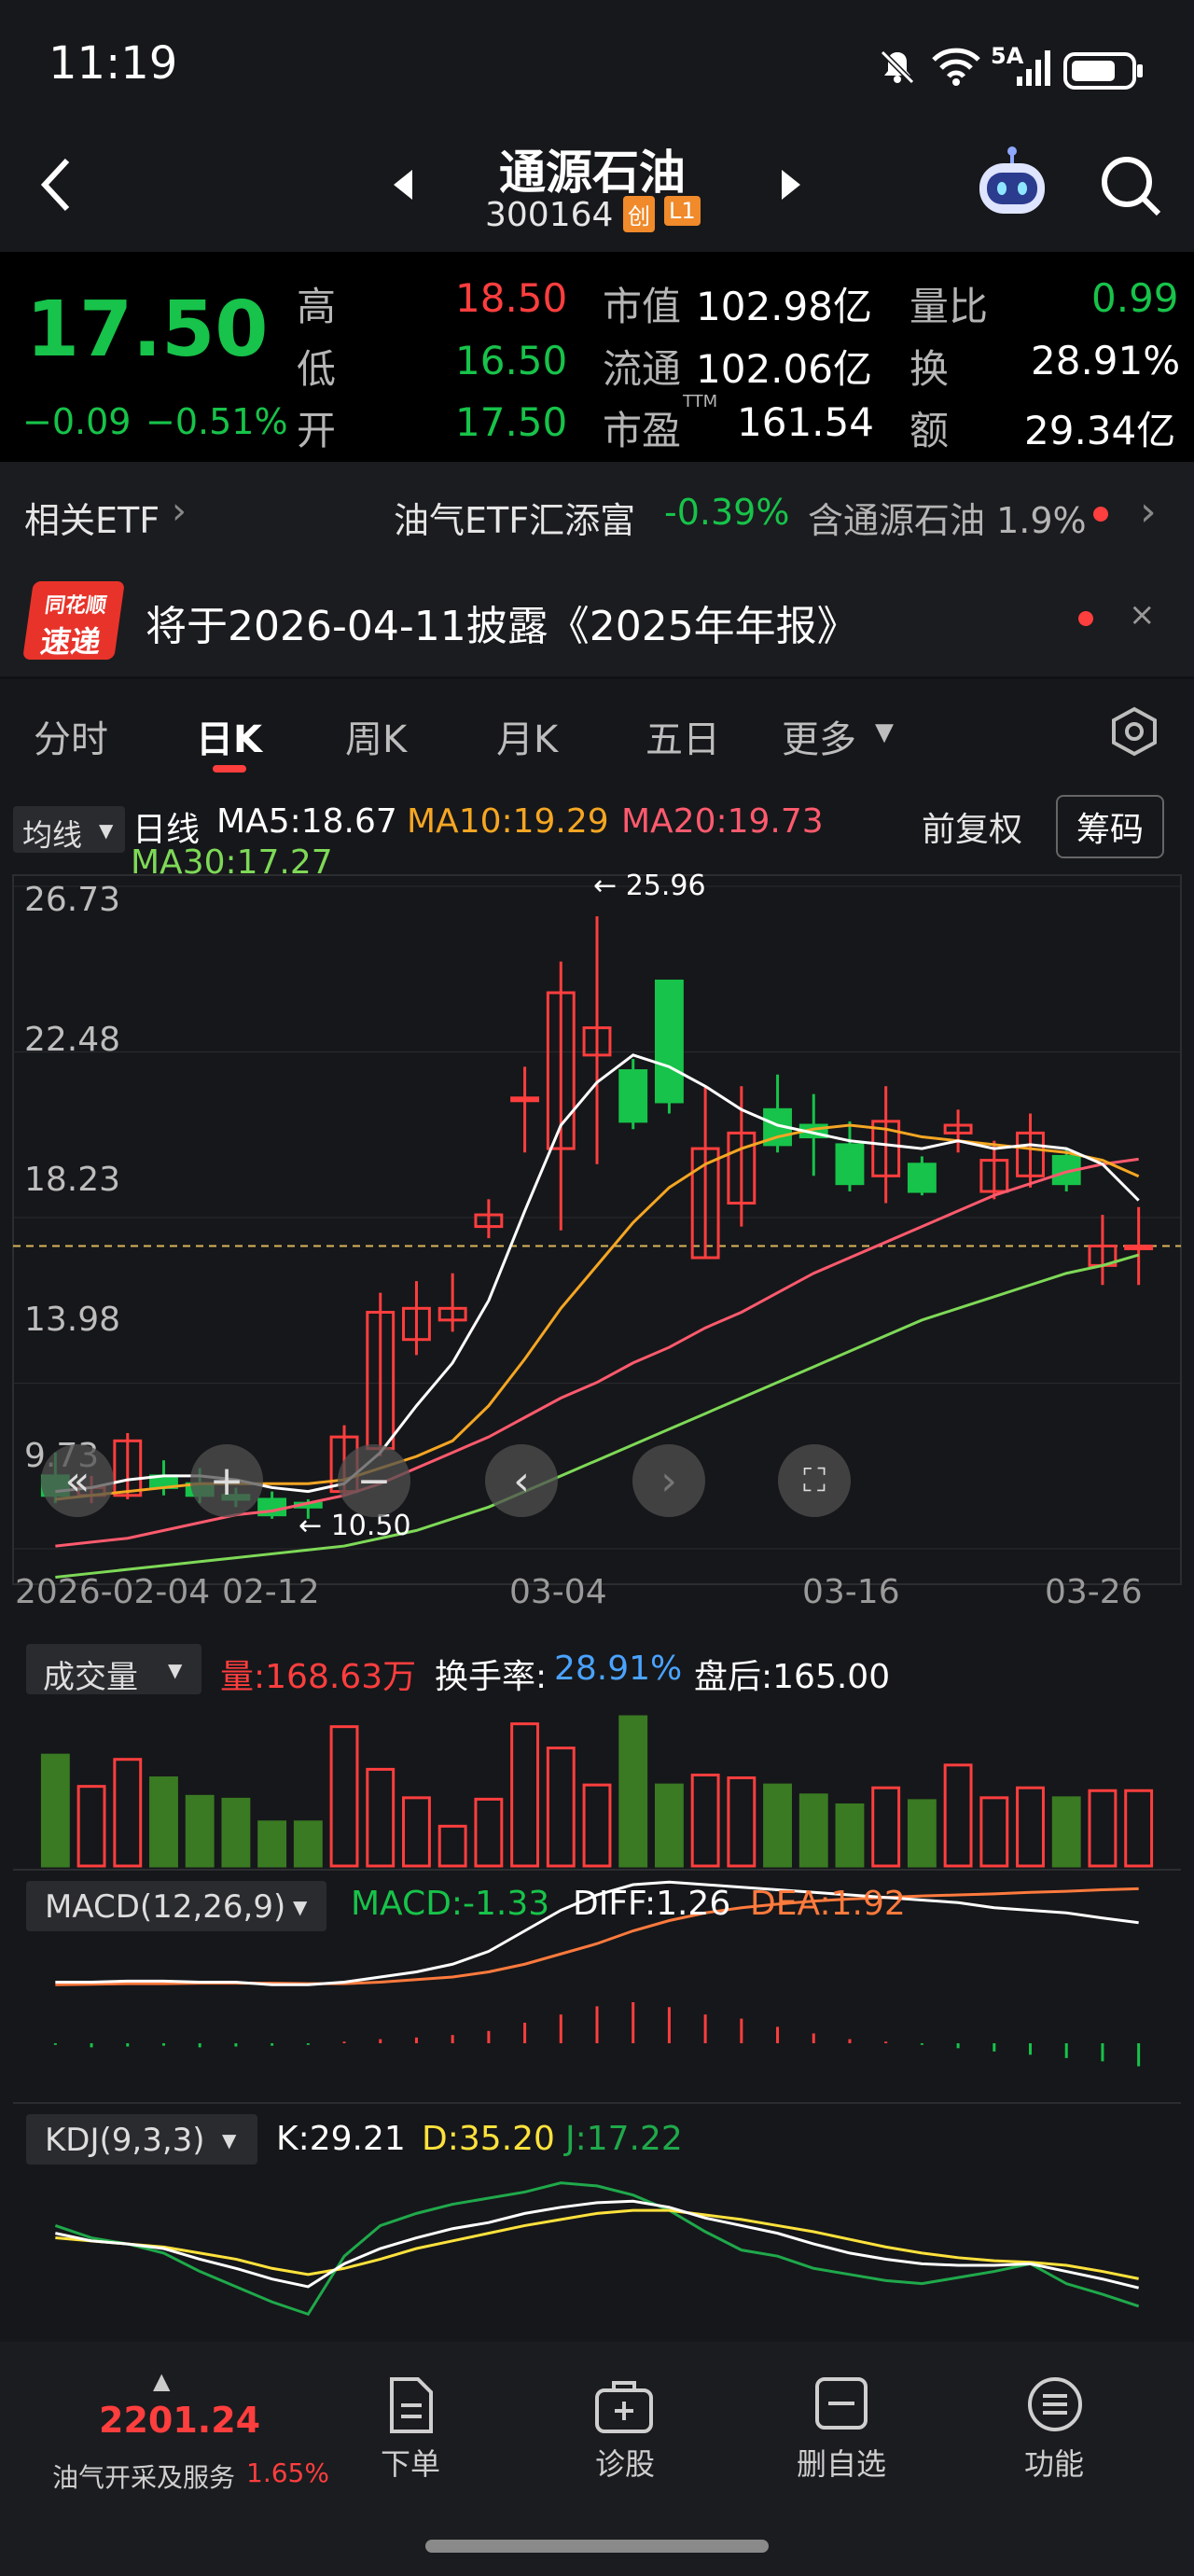 This screenshot has height=2576, width=1194. I want to click on mktcap-value: 102.98亿, so click(784, 306).